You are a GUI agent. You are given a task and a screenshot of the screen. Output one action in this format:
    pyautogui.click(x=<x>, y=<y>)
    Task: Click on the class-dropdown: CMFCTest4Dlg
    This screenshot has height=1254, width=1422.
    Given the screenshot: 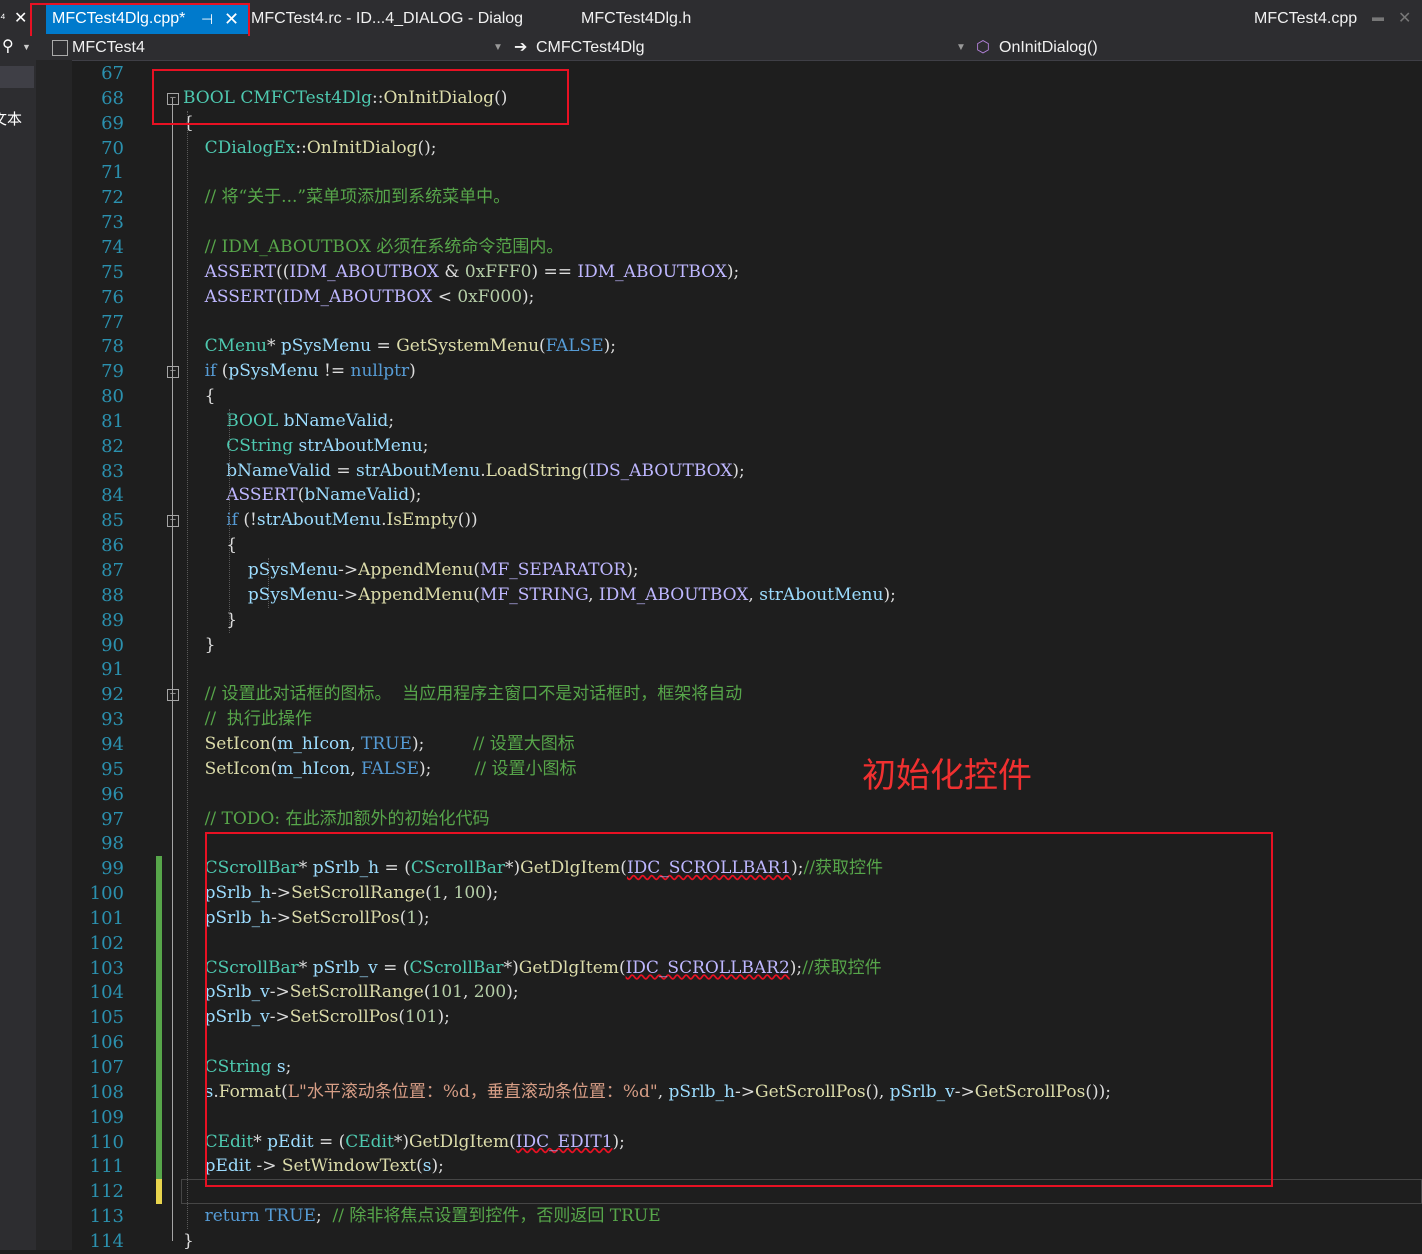 What is the action you would take?
    pyautogui.click(x=590, y=48)
    